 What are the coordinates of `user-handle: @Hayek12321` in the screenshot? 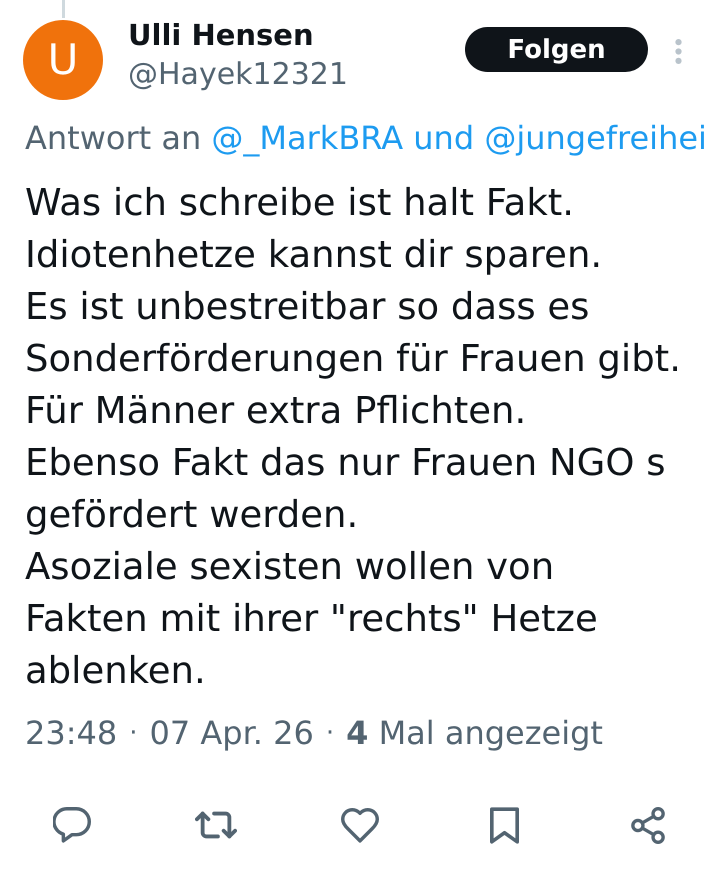 It's located at (238, 75).